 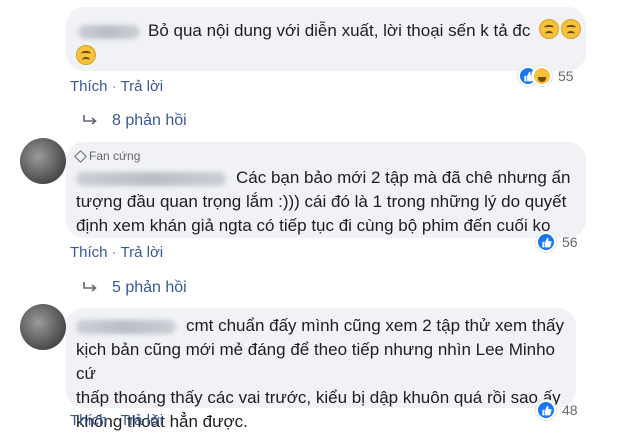 What do you see at coordinates (566, 76) in the screenshot?
I see `reaction-count: 55` at bounding box center [566, 76].